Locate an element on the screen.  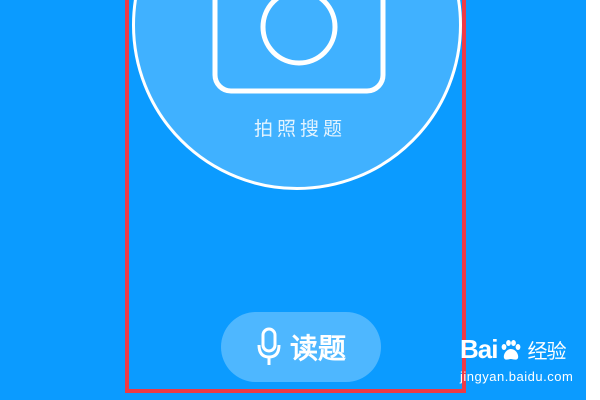
watermark-url: jingyan.baidu.com is located at coordinates (517, 376).